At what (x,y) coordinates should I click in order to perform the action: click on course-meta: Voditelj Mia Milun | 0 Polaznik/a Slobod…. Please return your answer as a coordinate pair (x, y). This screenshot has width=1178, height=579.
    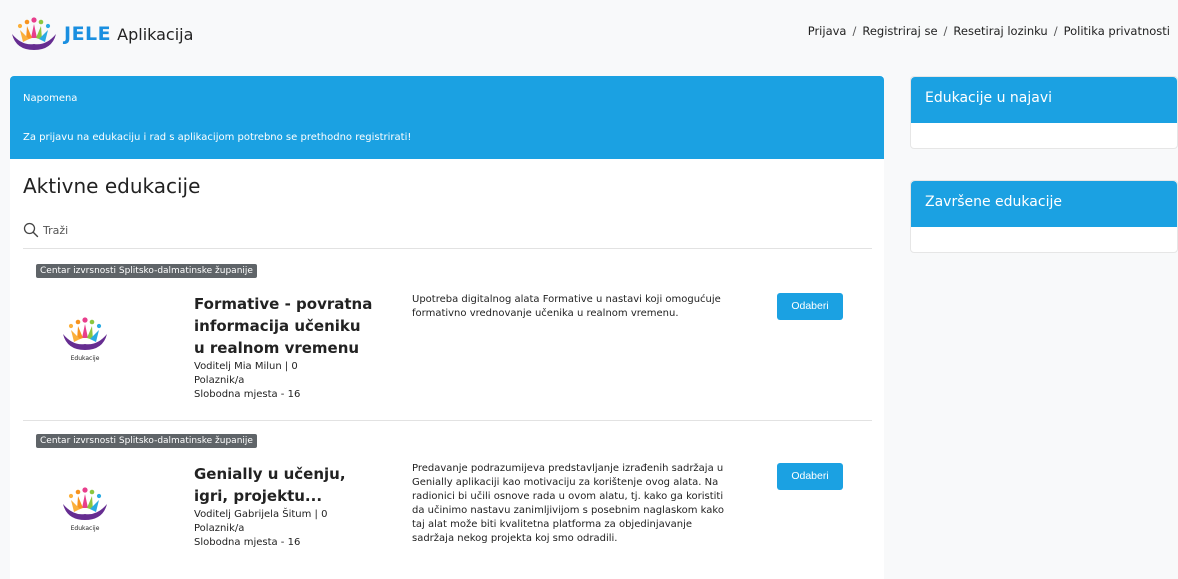
    Looking at the image, I should click on (247, 381).